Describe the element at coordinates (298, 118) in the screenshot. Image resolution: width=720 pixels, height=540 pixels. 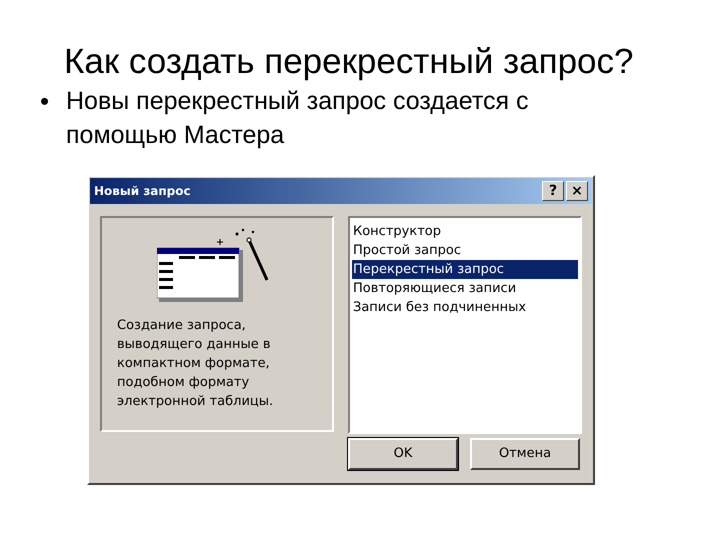
I see `bullet-text: Новы перекрестный запрос создается с помощью Мастера` at that location.